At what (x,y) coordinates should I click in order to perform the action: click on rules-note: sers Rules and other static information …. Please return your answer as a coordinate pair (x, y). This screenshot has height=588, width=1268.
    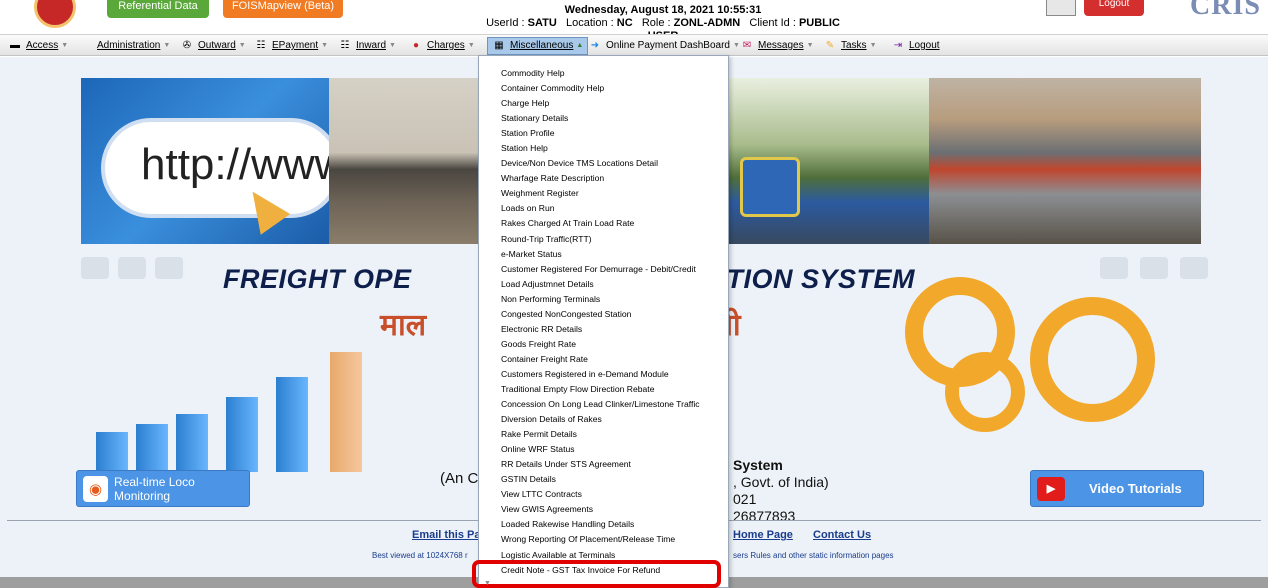
    Looking at the image, I should click on (813, 555).